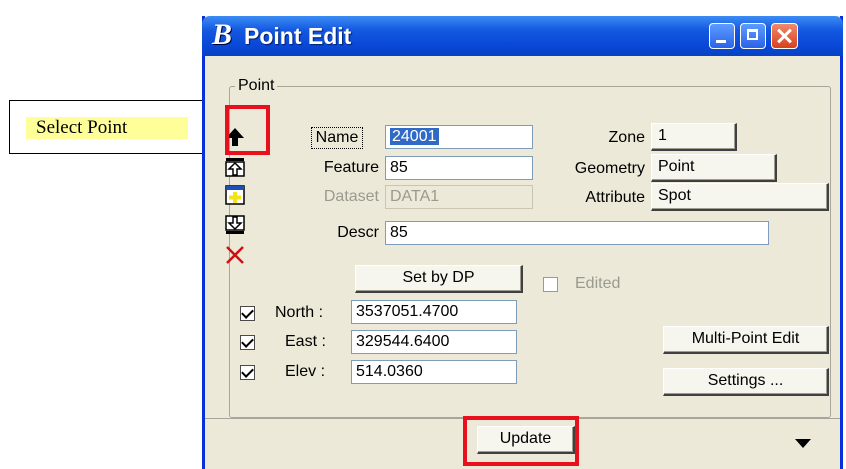 This screenshot has width=846, height=469. What do you see at coordinates (434, 312) in the screenshot?
I see `north-input: 3537051.4700` at bounding box center [434, 312].